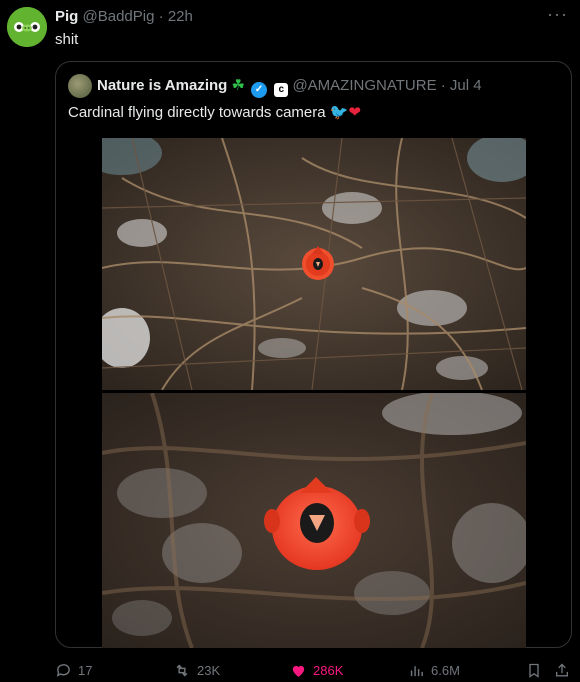 This screenshot has width=580, height=682. I want to click on views-button: 6.6M, so click(434, 670).